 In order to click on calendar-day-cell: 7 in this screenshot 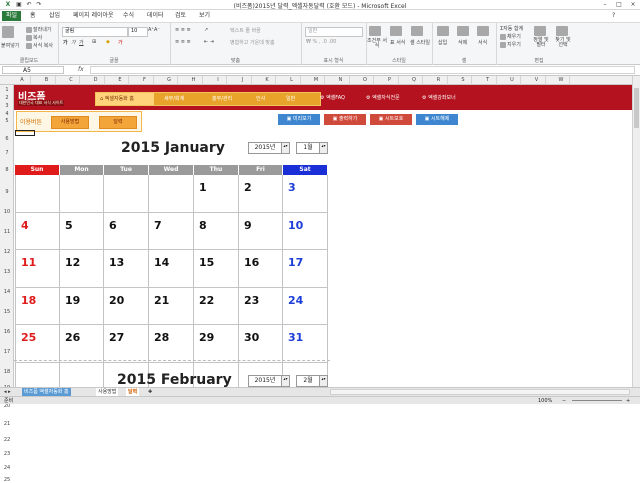, I will do `click(171, 231)`.